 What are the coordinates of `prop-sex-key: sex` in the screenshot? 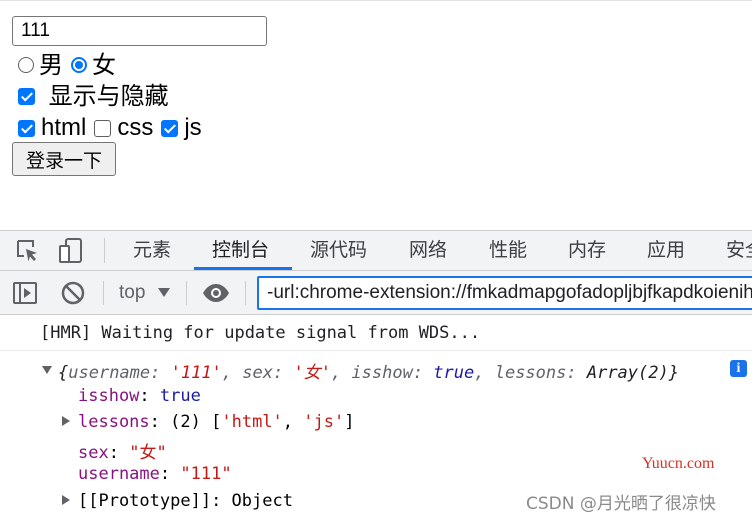 It's located at (93, 453).